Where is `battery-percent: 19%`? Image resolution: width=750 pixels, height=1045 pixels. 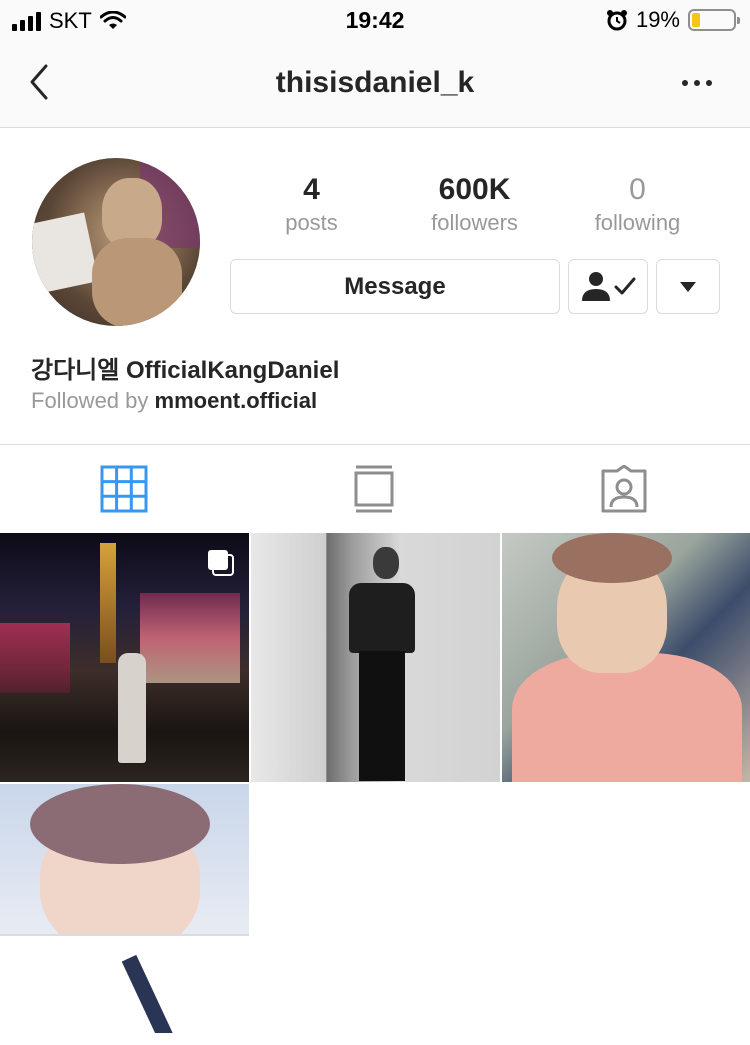 battery-percent: 19% is located at coordinates (657, 19).